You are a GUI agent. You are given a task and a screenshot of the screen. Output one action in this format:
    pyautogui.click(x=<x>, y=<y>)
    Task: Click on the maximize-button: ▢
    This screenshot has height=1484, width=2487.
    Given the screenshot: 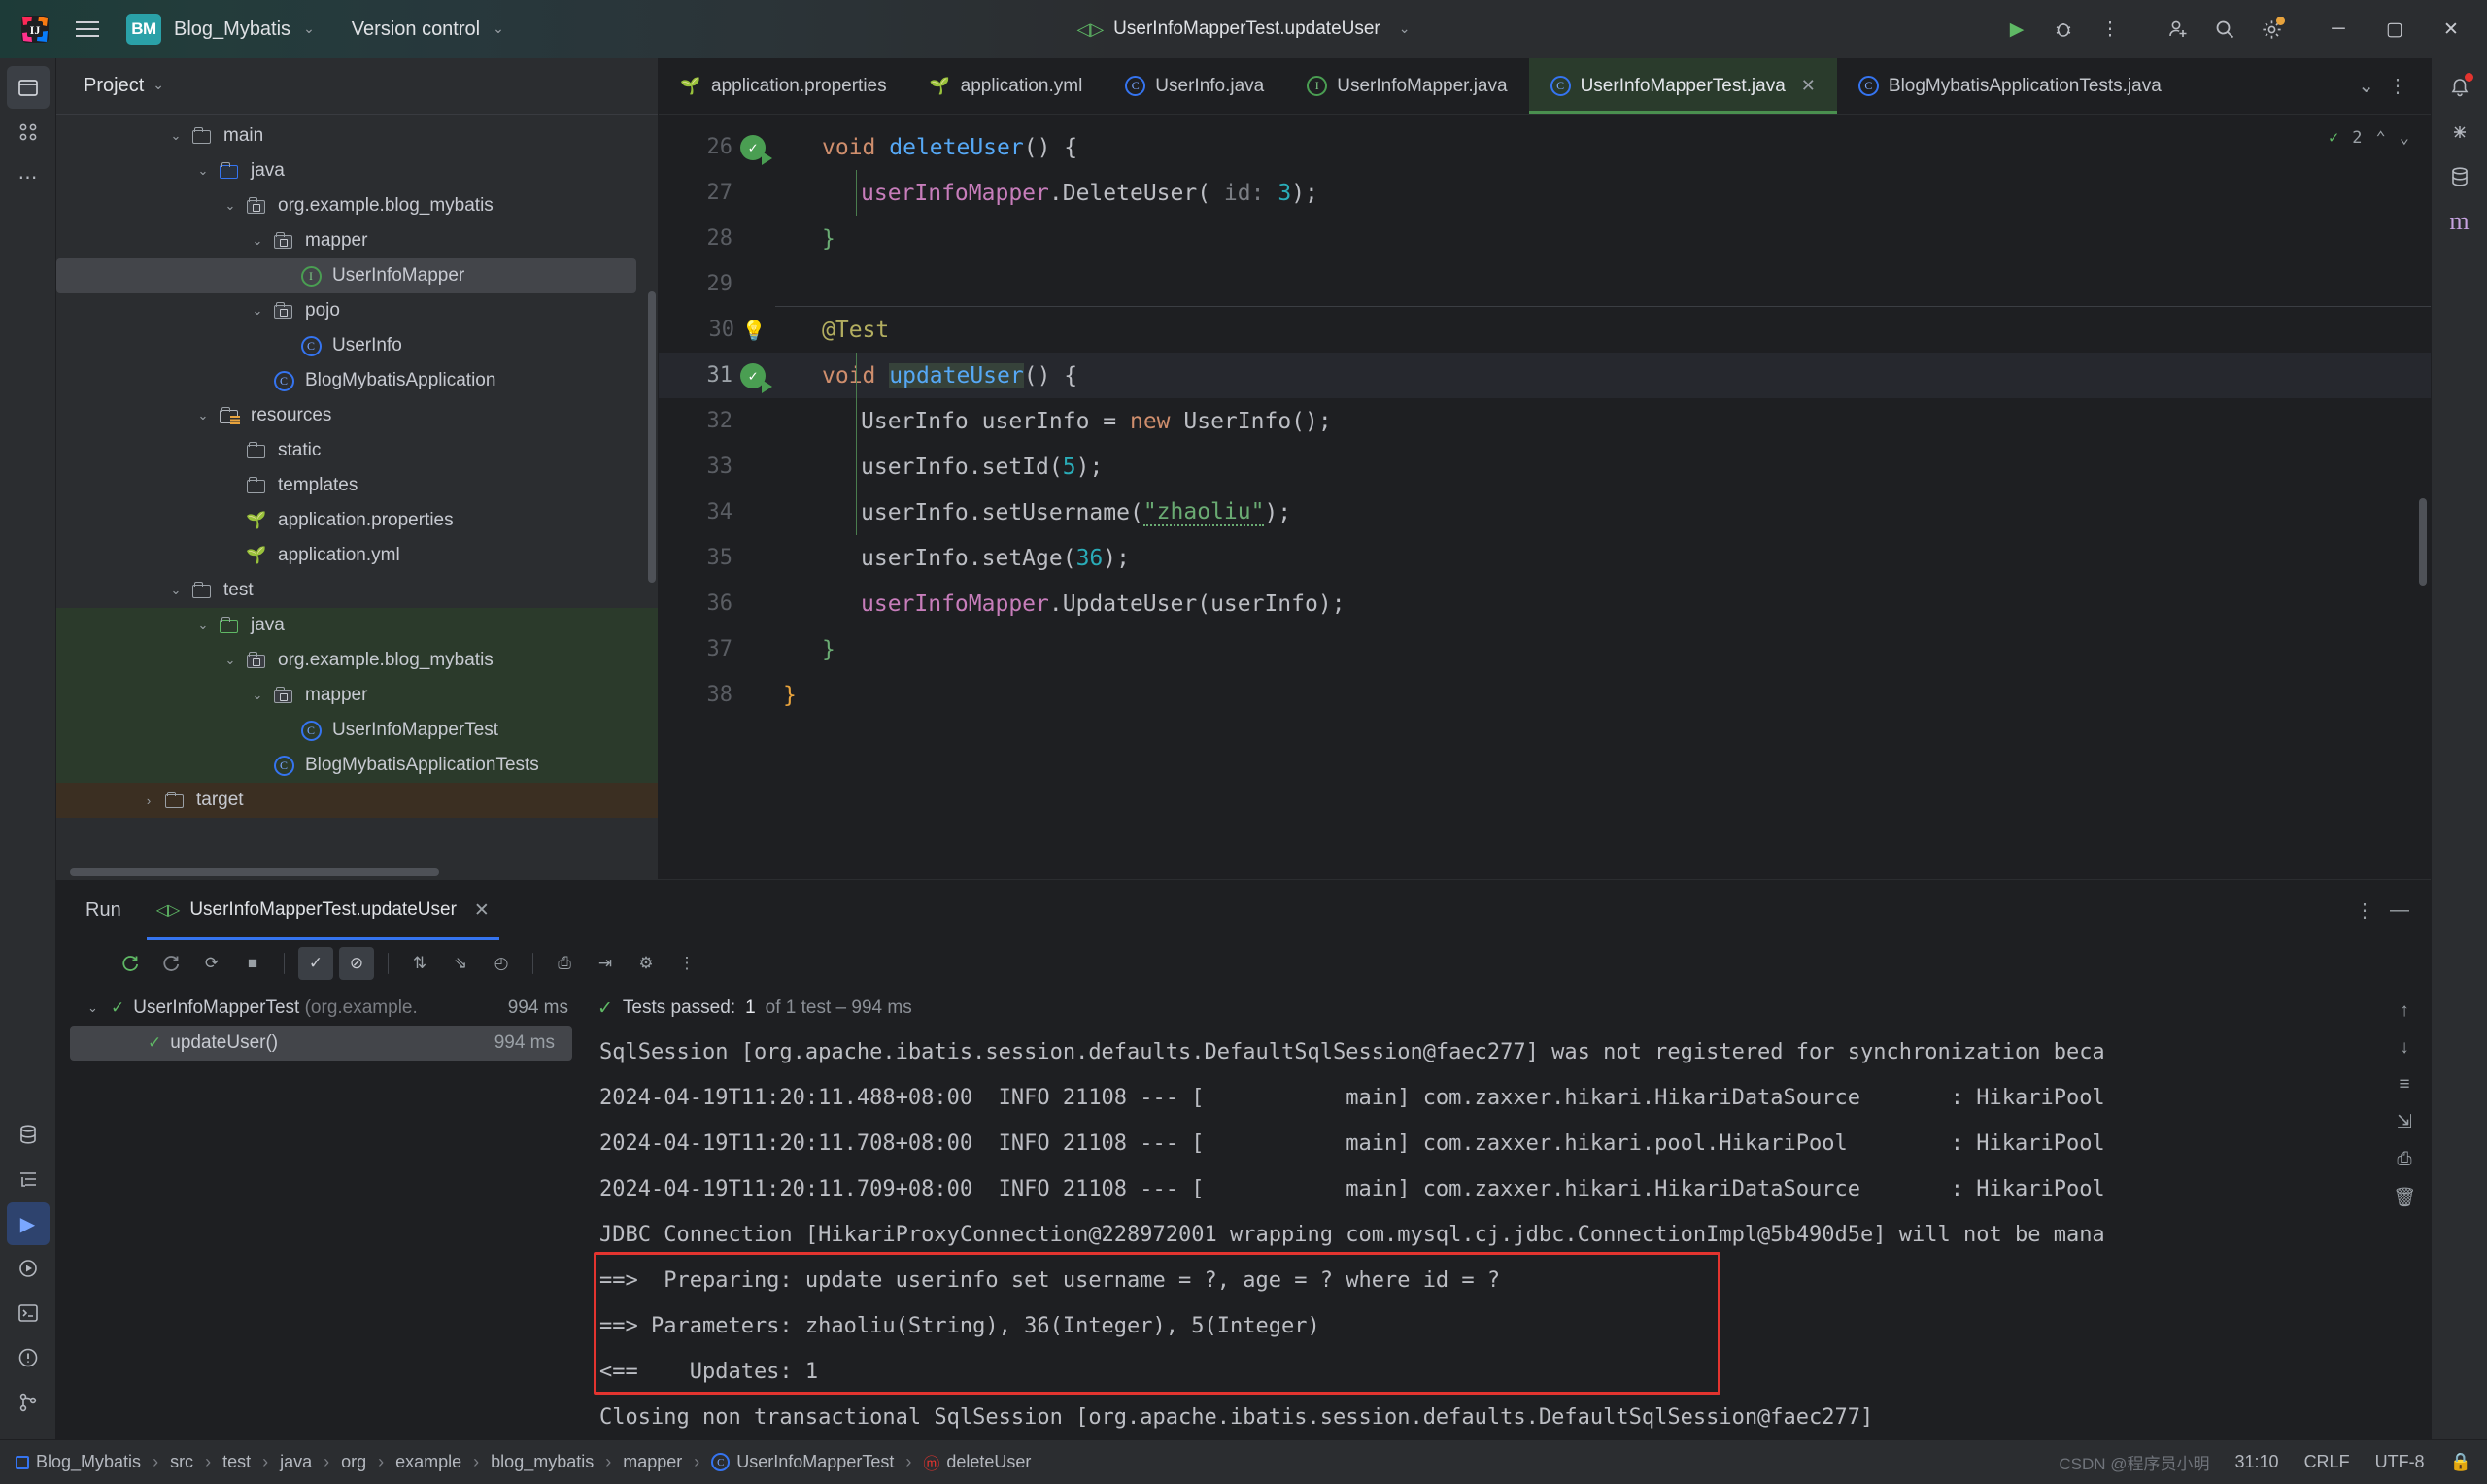 What is the action you would take?
    pyautogui.click(x=2394, y=29)
    